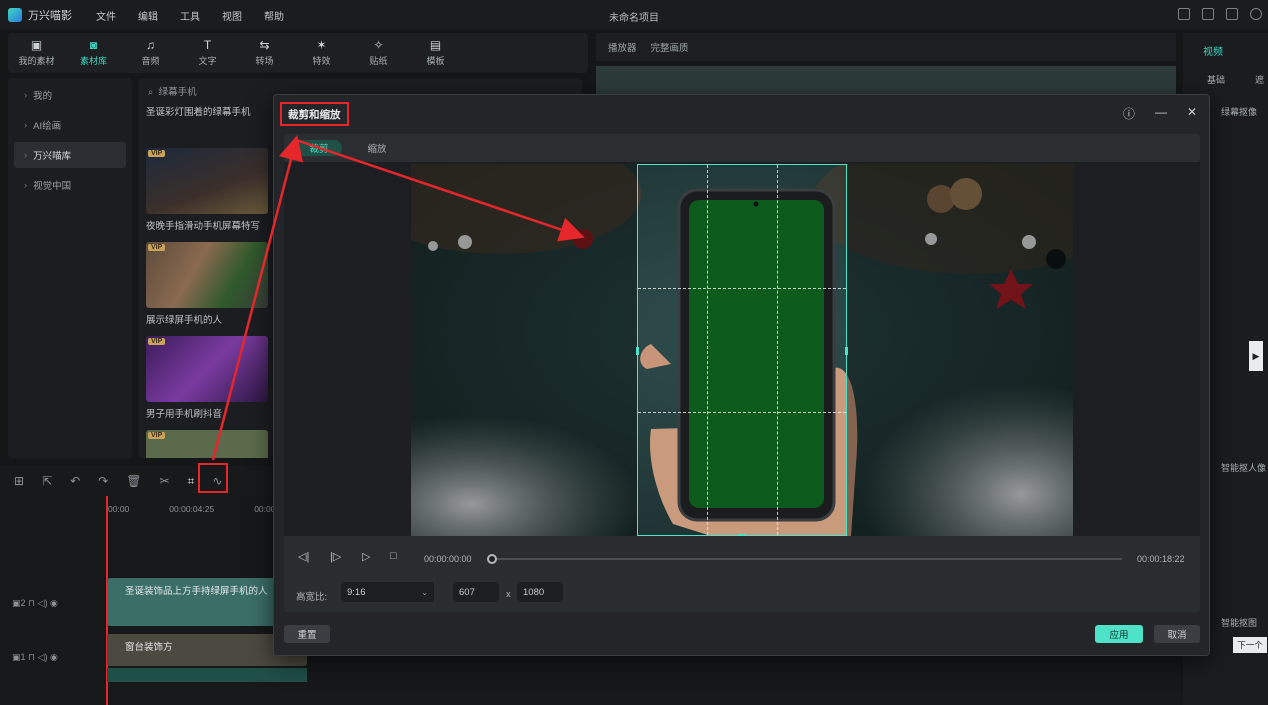 The image size is (1268, 705). Describe the element at coordinates (148, 15) in the screenshot. I see `menu-edit: 编辑` at that location.